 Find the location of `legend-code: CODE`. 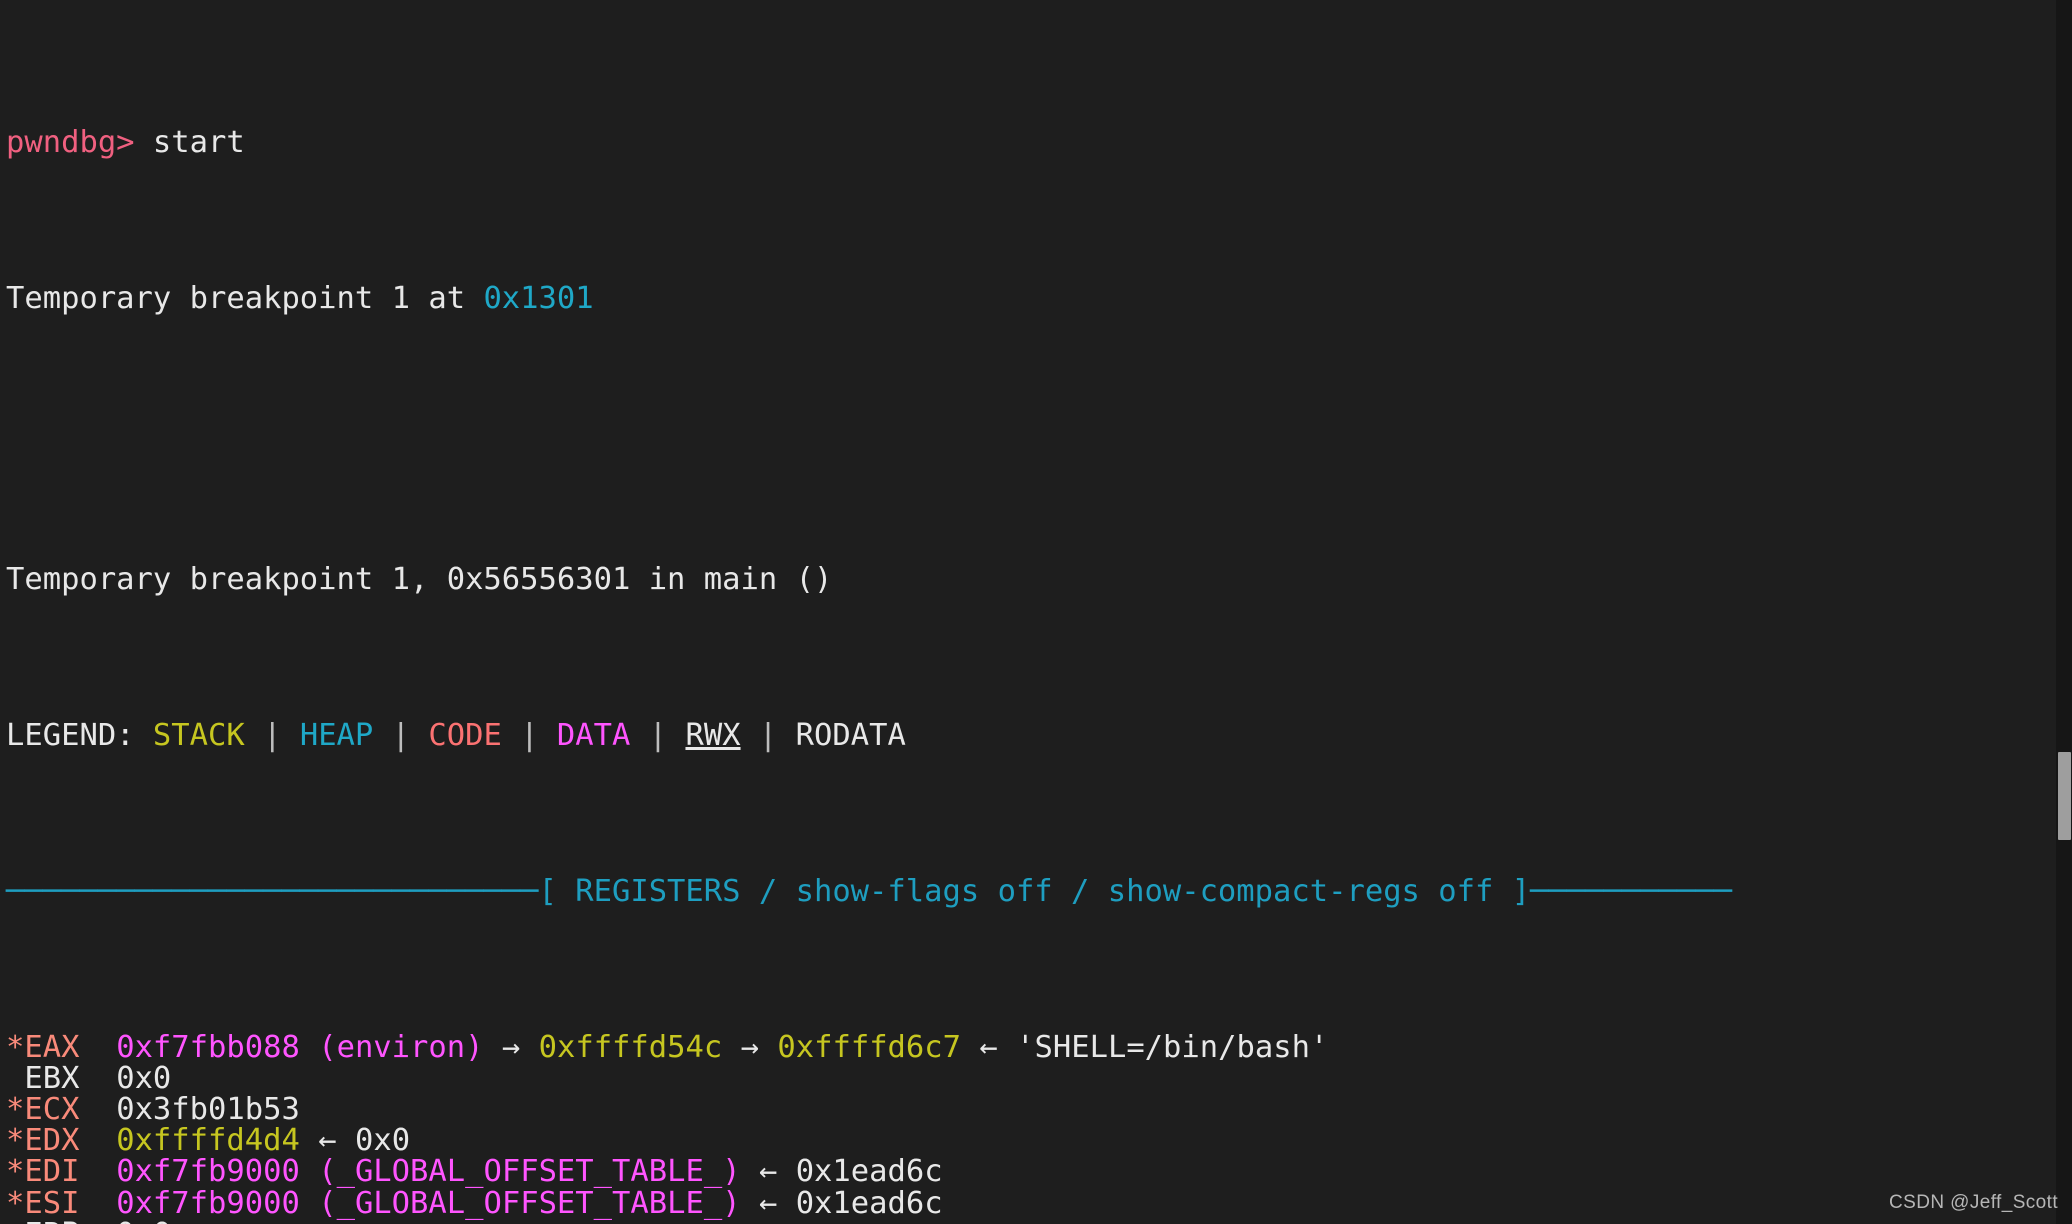

legend-code: CODE is located at coordinates (465, 735).